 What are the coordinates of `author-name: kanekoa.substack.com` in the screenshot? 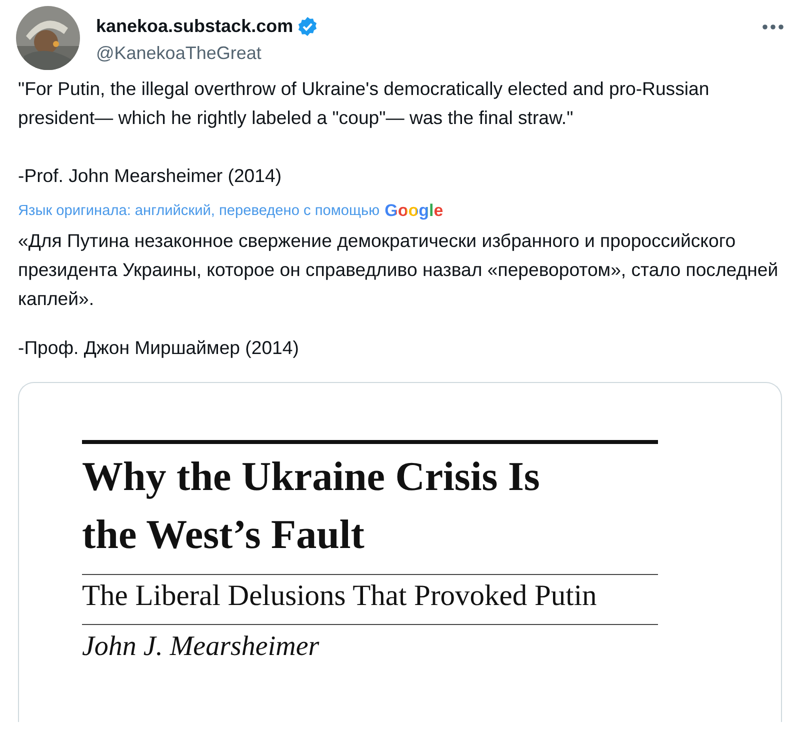 It's located at (195, 26).